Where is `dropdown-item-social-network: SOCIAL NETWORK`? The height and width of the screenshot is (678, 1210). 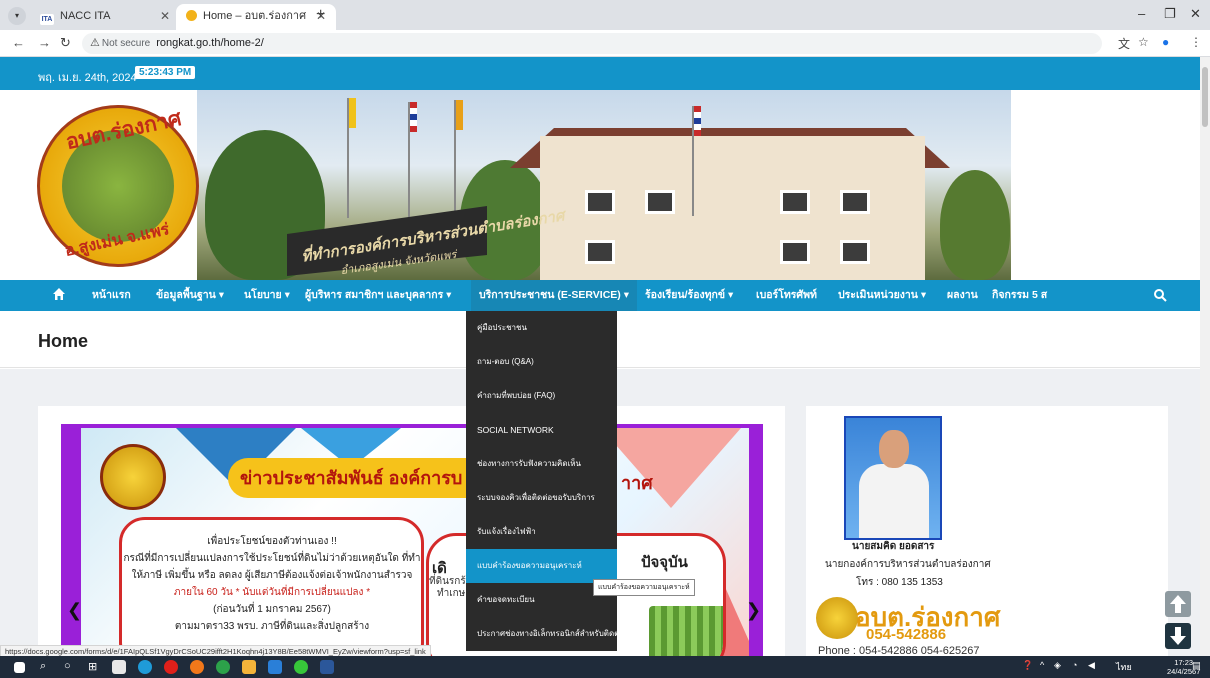 dropdown-item-social-network: SOCIAL NETWORK is located at coordinates (541, 430).